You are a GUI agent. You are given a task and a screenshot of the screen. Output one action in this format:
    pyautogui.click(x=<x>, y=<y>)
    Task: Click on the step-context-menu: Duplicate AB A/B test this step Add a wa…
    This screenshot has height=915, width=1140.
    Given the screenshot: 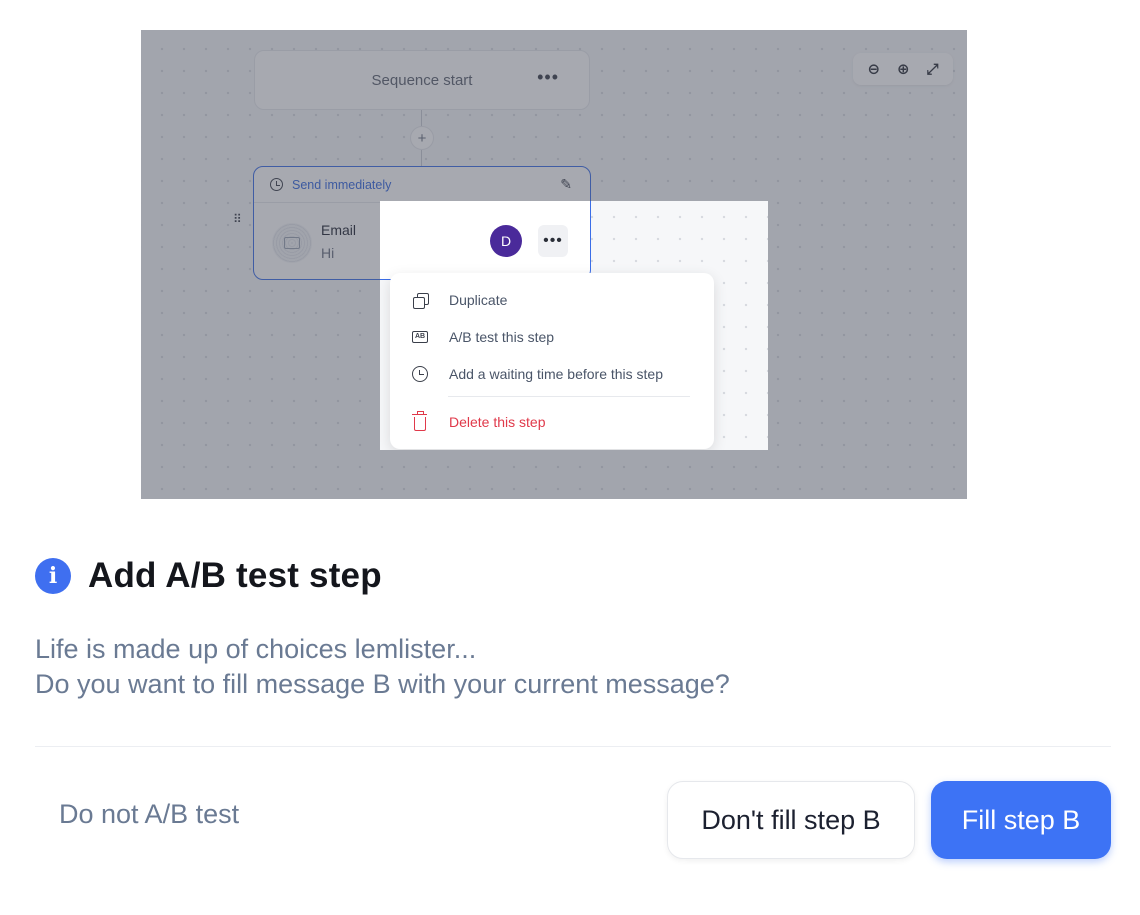 What is the action you would take?
    pyautogui.click(x=552, y=361)
    